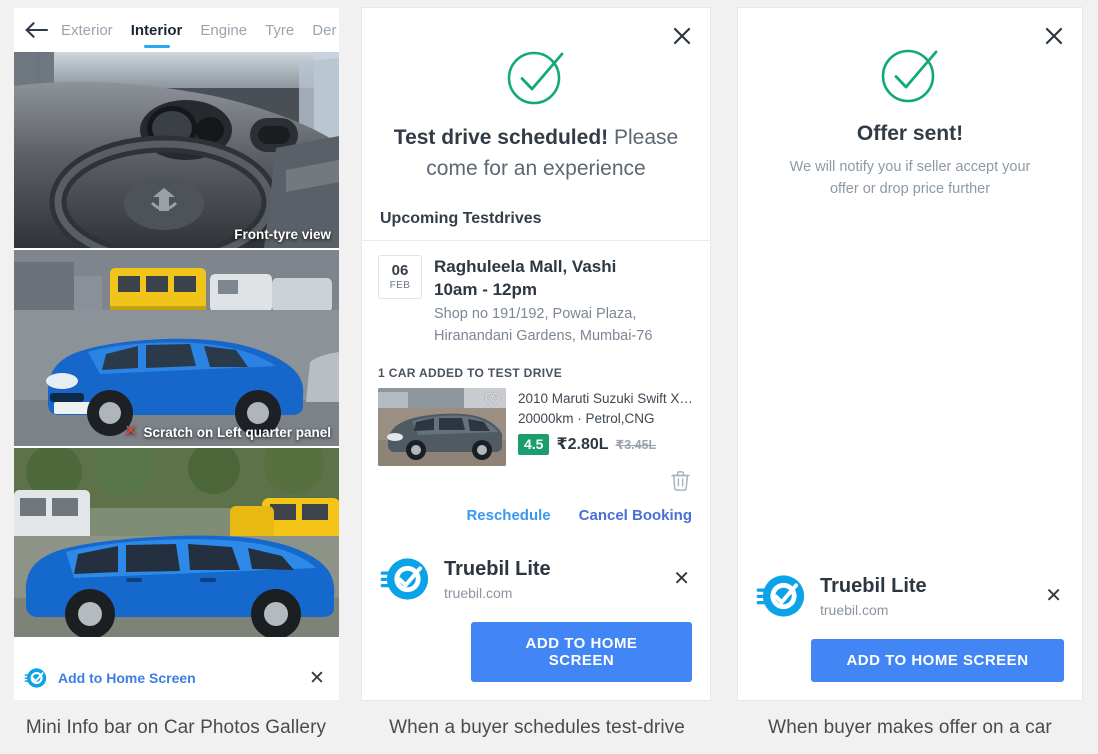 The image size is (1098, 754). I want to click on testdrive-date-month: FEB, so click(400, 286).